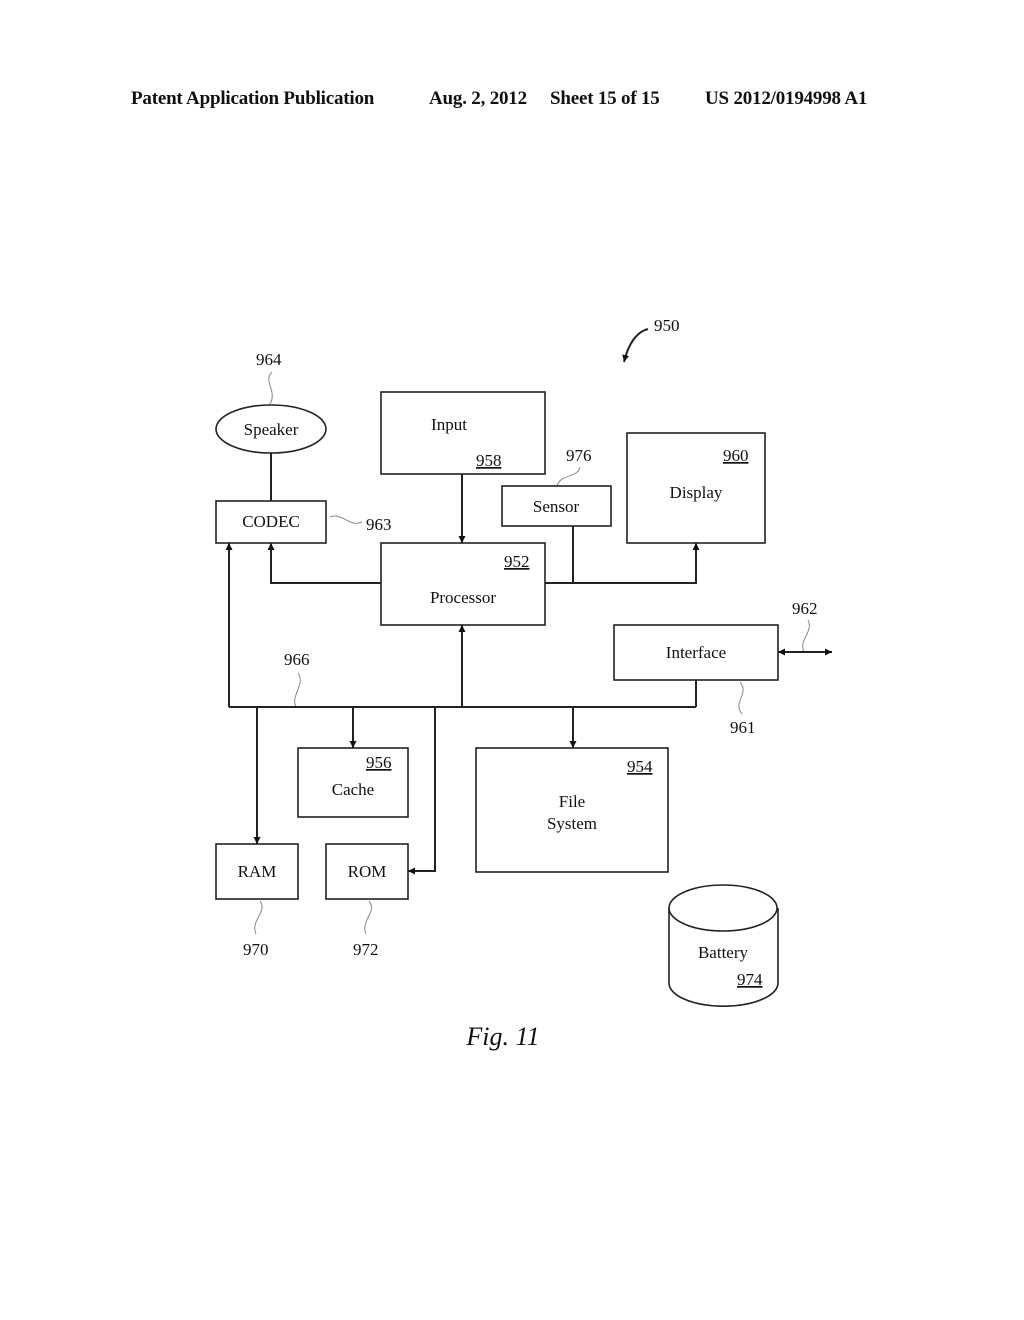 Image resolution: width=1024 pixels, height=1320 pixels. What do you see at coordinates (696, 492) in the screenshot?
I see `display-label: Display` at bounding box center [696, 492].